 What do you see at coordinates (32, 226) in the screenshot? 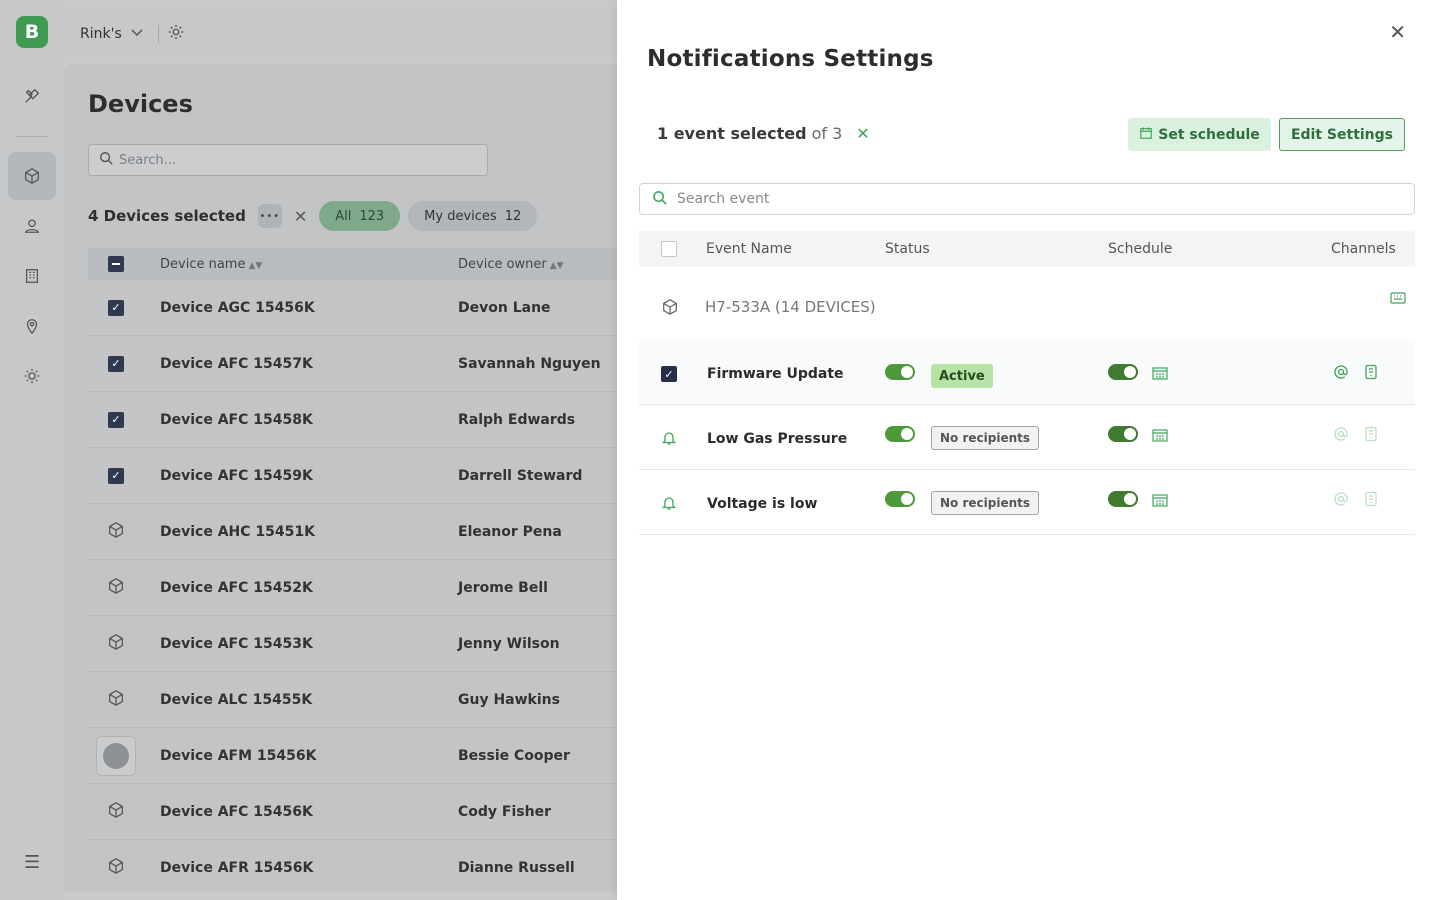
I see `user-icon` at bounding box center [32, 226].